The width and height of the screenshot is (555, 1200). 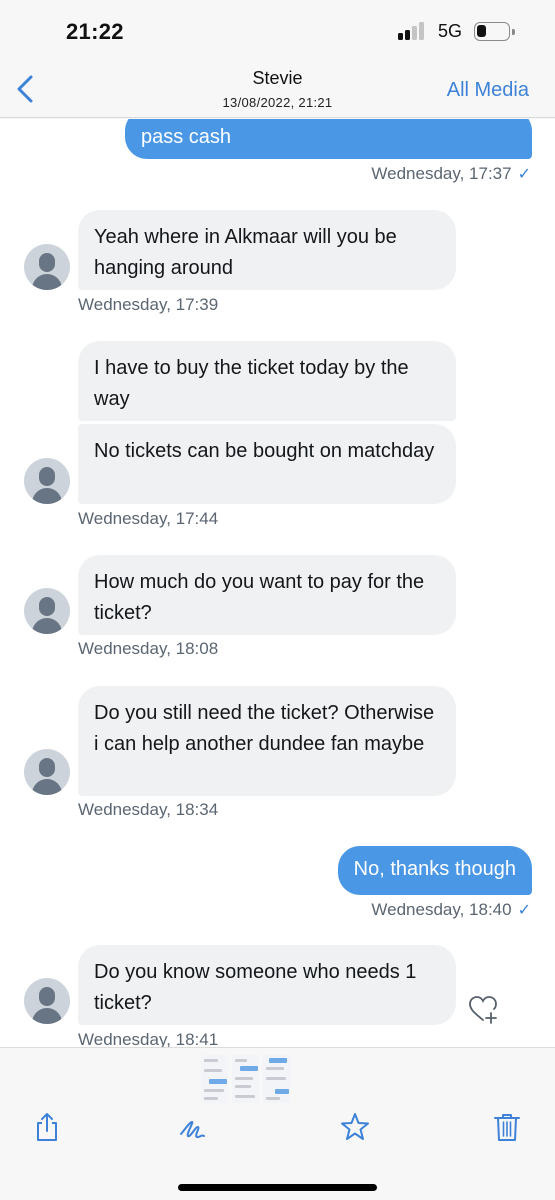 What do you see at coordinates (277, 89) in the screenshot?
I see `nav-bar: Stevie 13/08/2022, 21:21 All Media` at bounding box center [277, 89].